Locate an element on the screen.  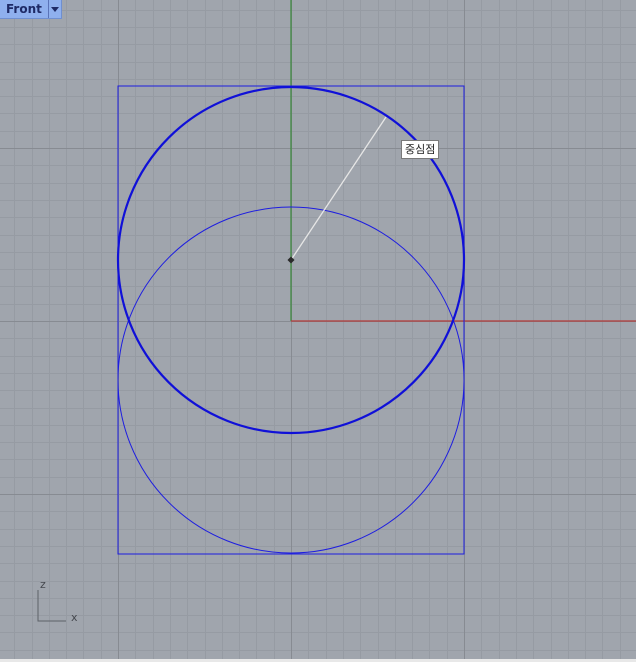
viewport-title-tab: Front is located at coordinates (31, 9).